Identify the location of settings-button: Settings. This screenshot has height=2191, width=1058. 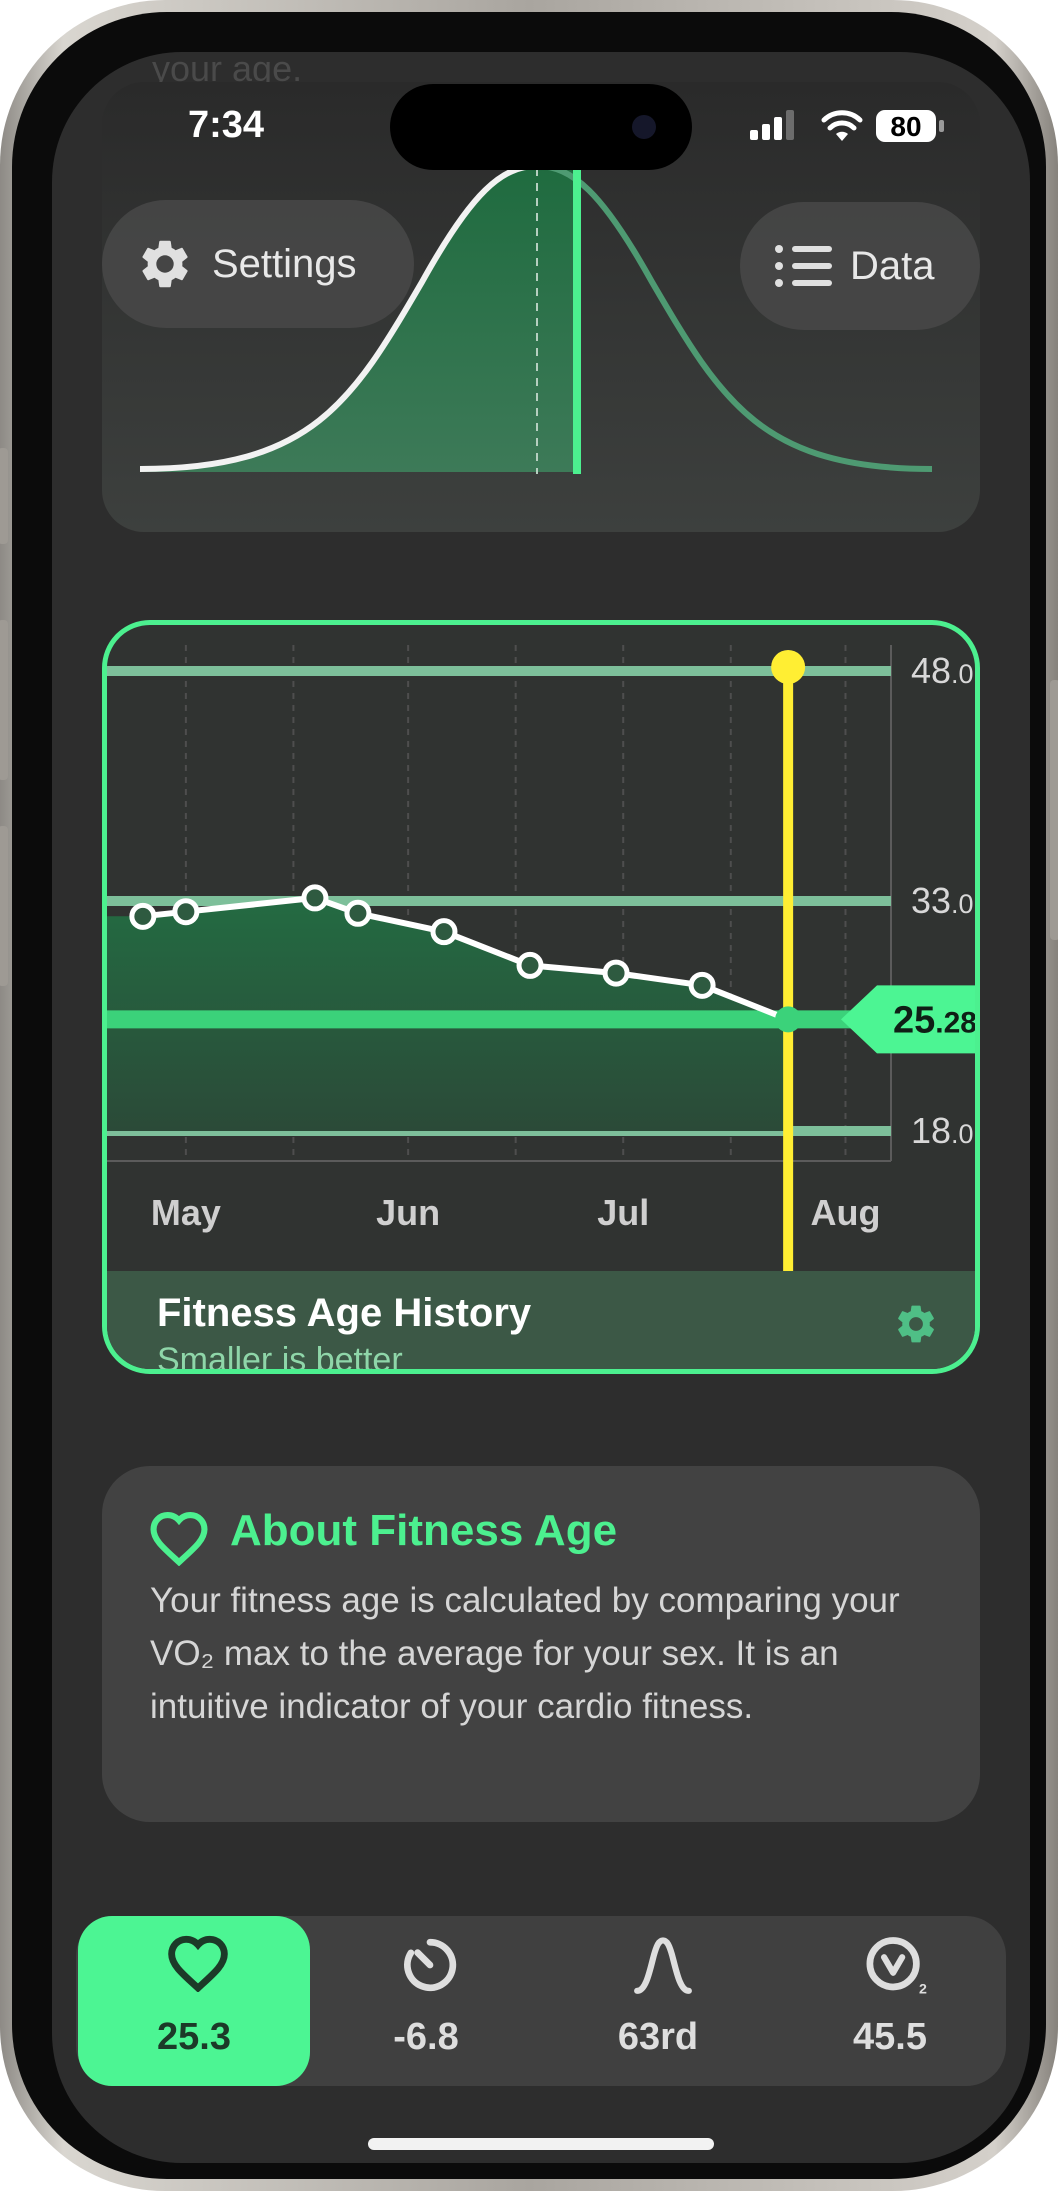
(258, 264).